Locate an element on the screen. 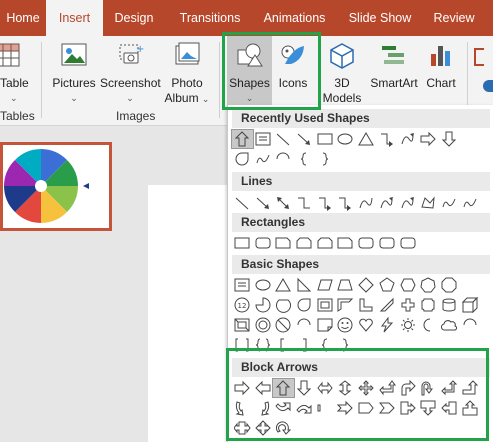 This screenshot has height=442, width=493. shape-option-chord is located at coordinates (283, 305).